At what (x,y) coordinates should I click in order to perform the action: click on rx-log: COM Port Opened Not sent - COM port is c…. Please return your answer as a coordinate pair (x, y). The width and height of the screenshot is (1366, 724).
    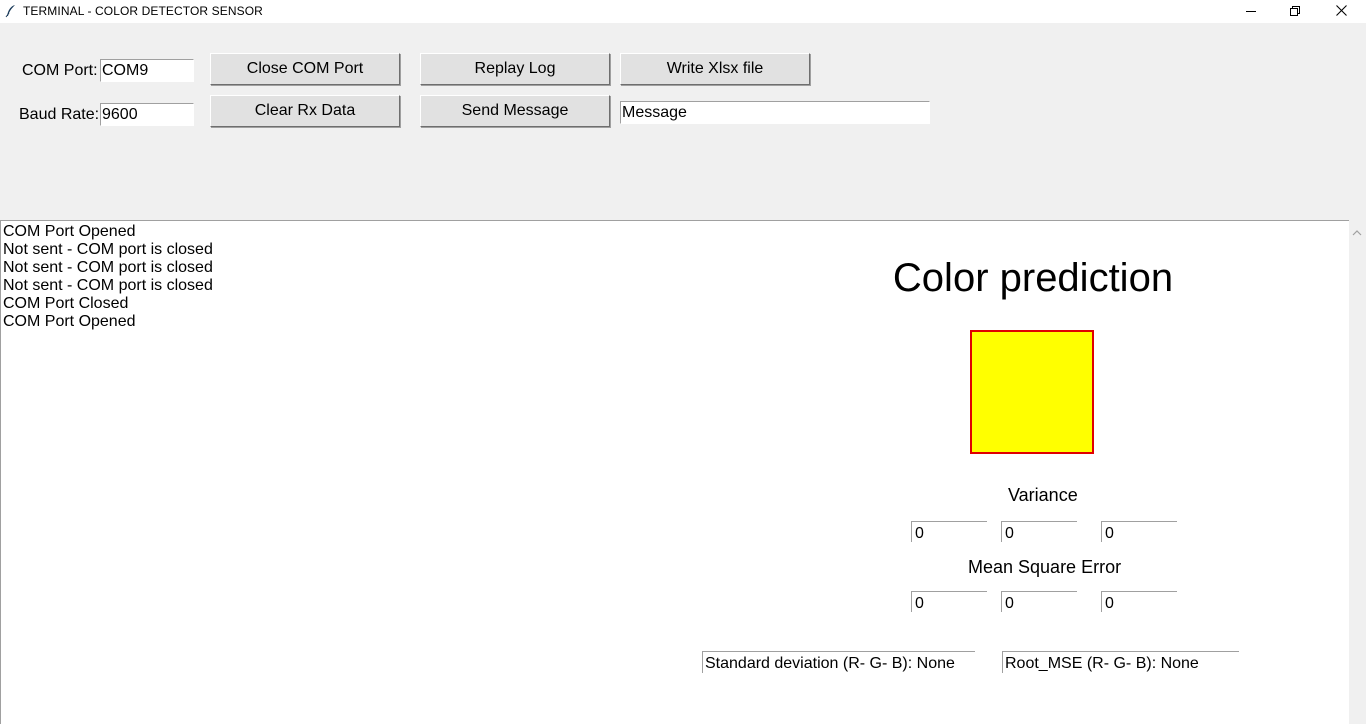
    Looking at the image, I should click on (108, 277).